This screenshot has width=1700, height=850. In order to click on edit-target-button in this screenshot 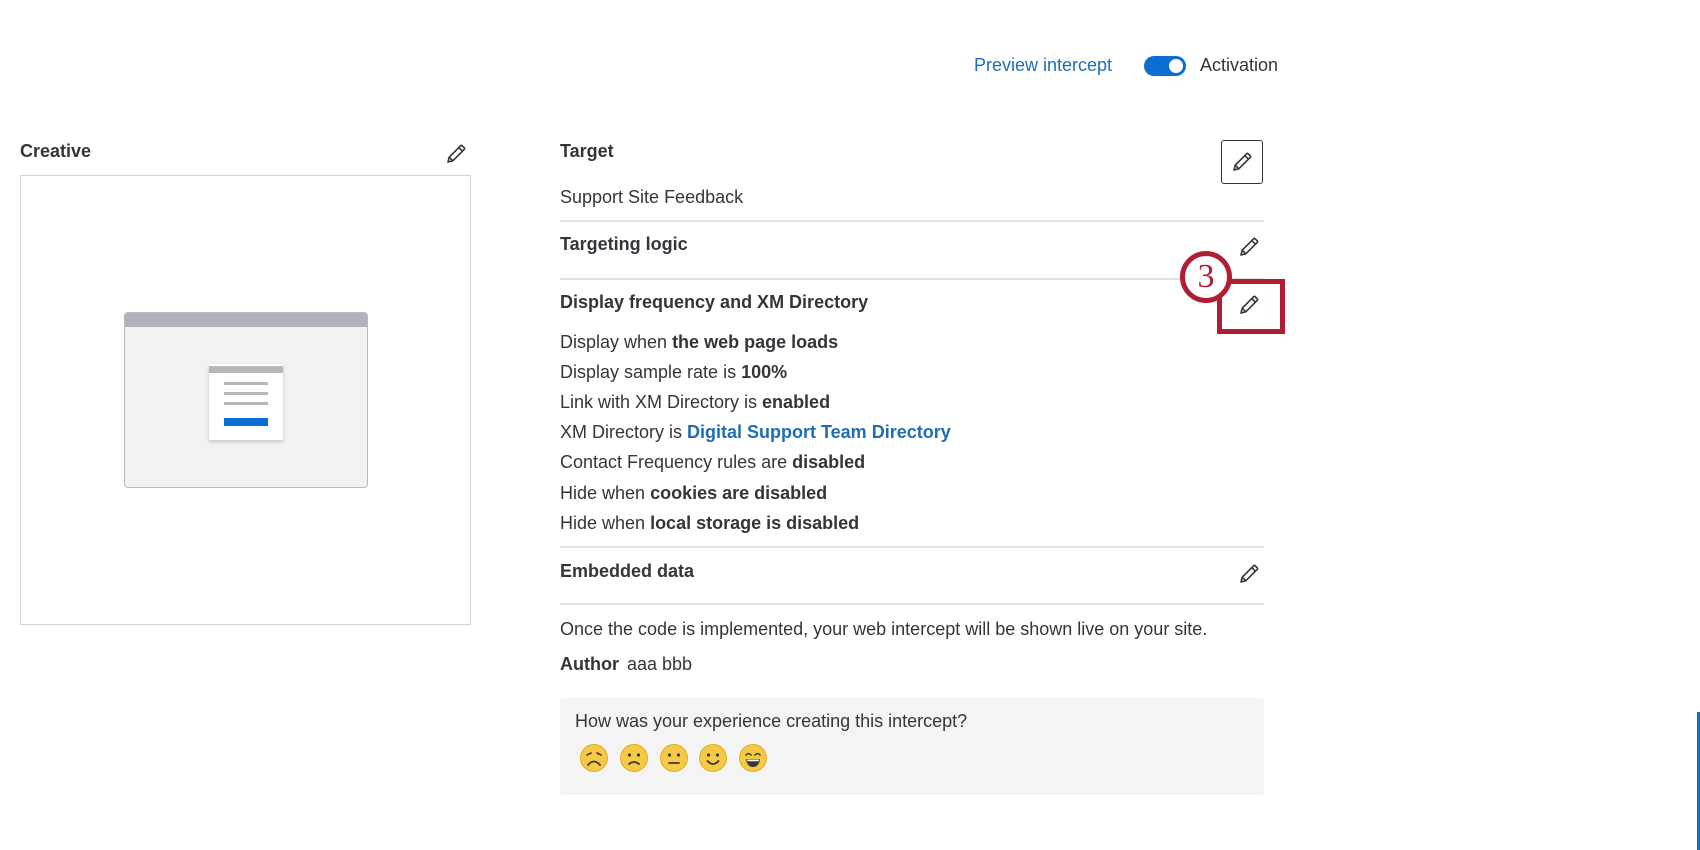, I will do `click(1242, 162)`.